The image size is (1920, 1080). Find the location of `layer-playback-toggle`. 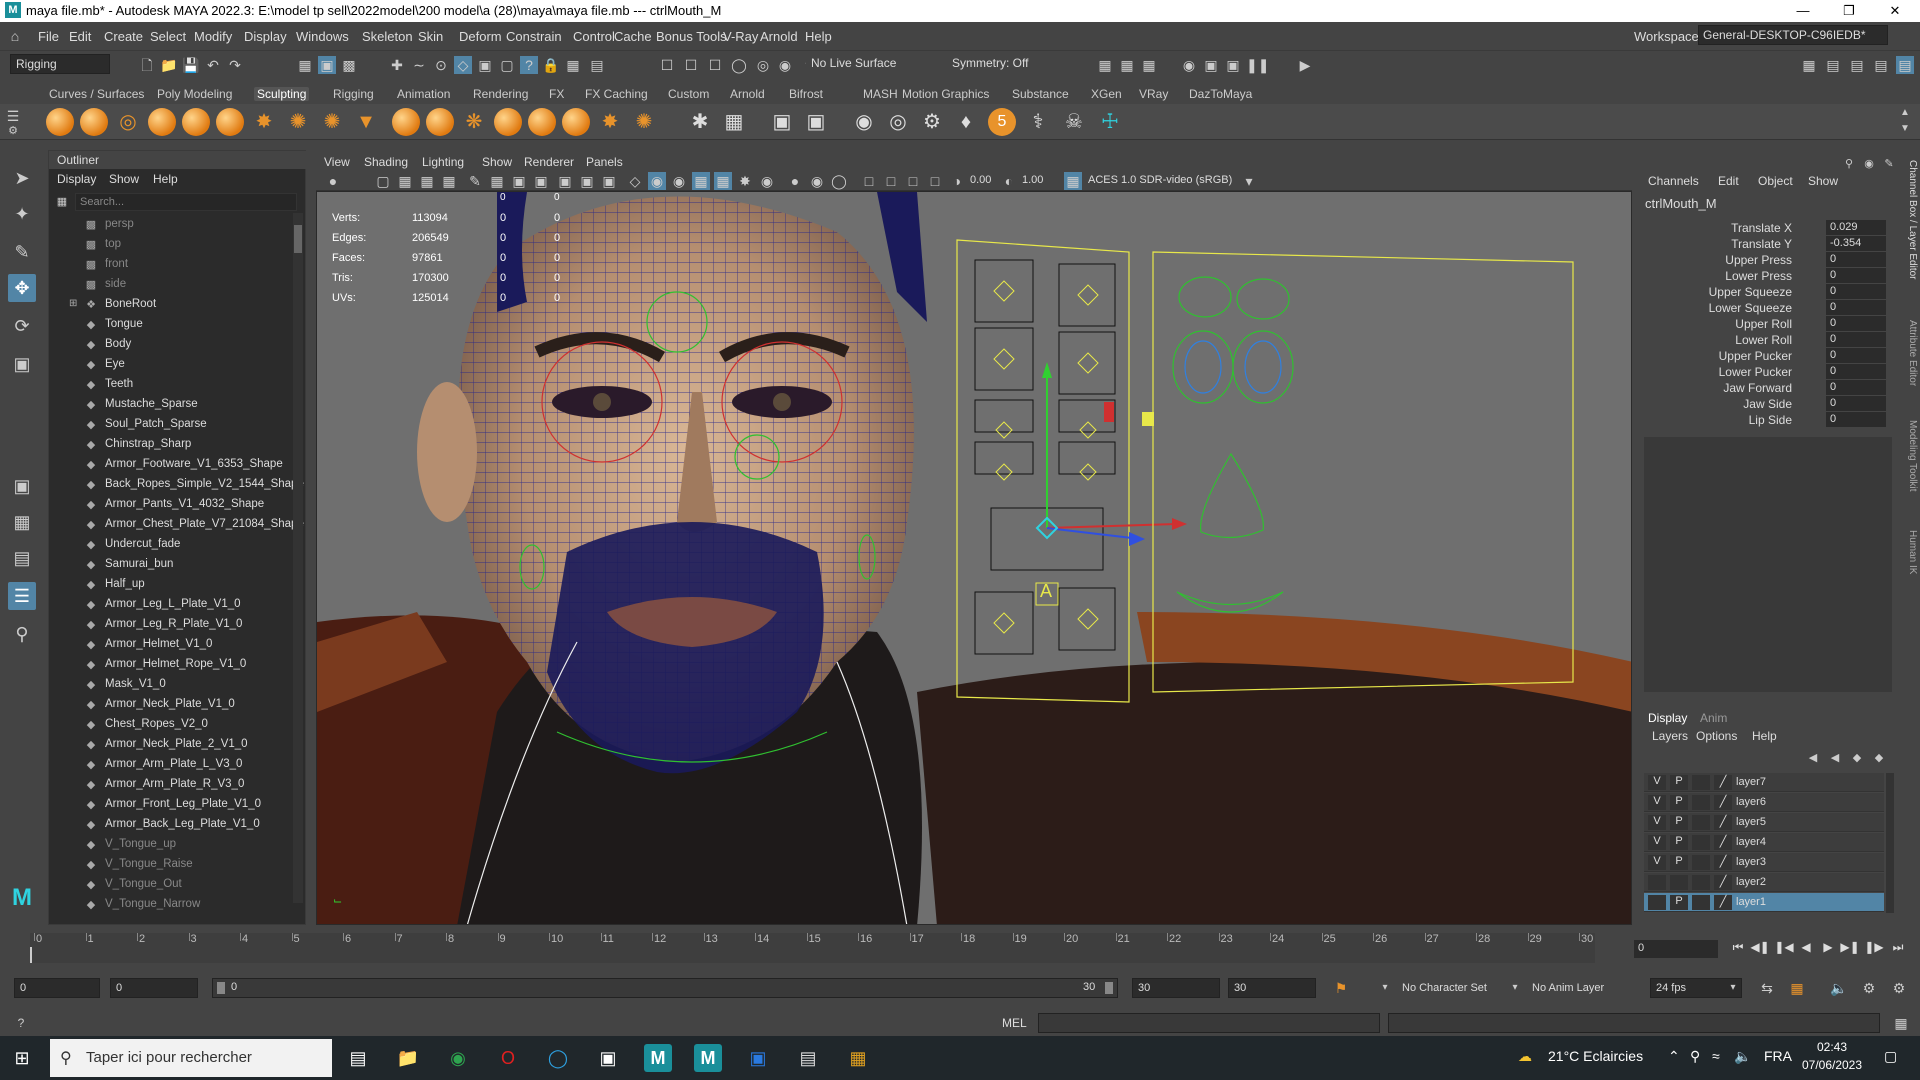

layer-playback-toggle is located at coordinates (1679, 882).